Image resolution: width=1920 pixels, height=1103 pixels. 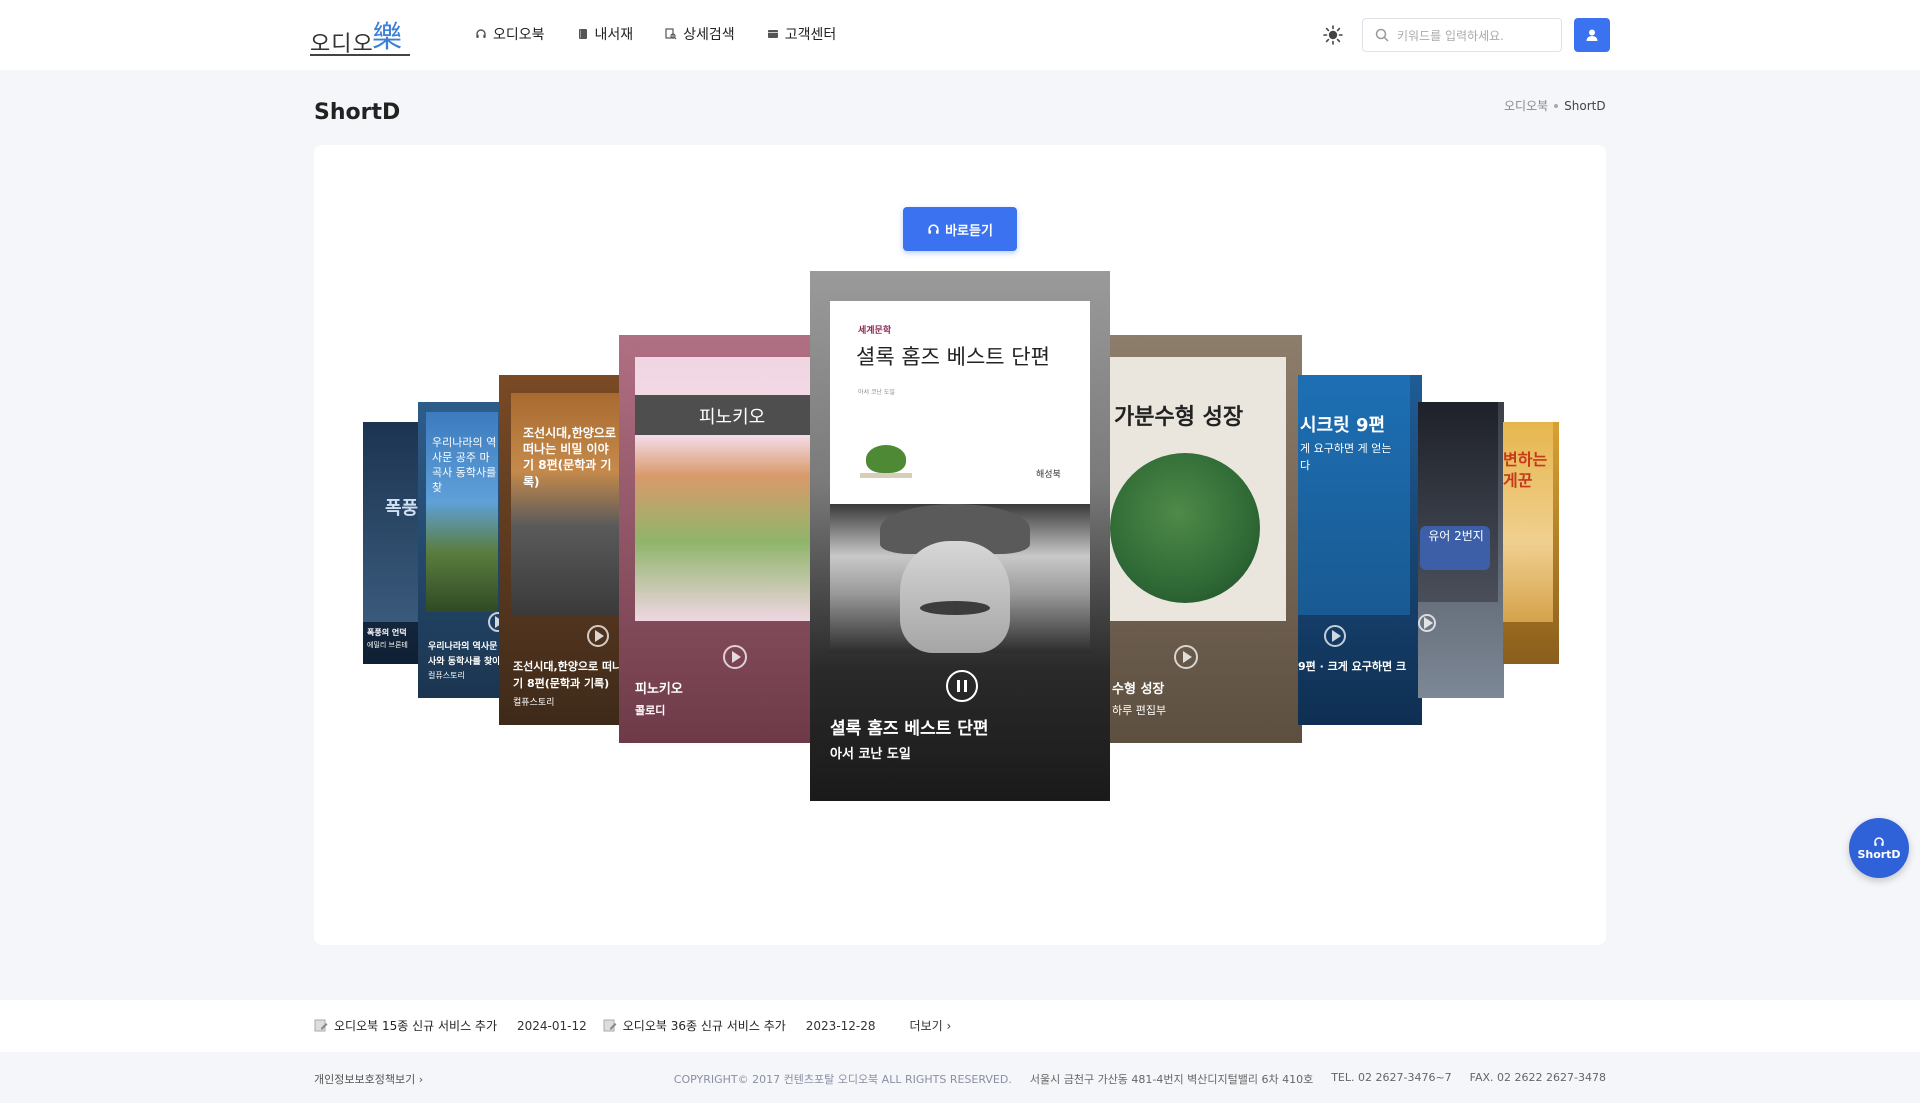 I want to click on listen-now-label: 바로듣기, so click(x=969, y=231).